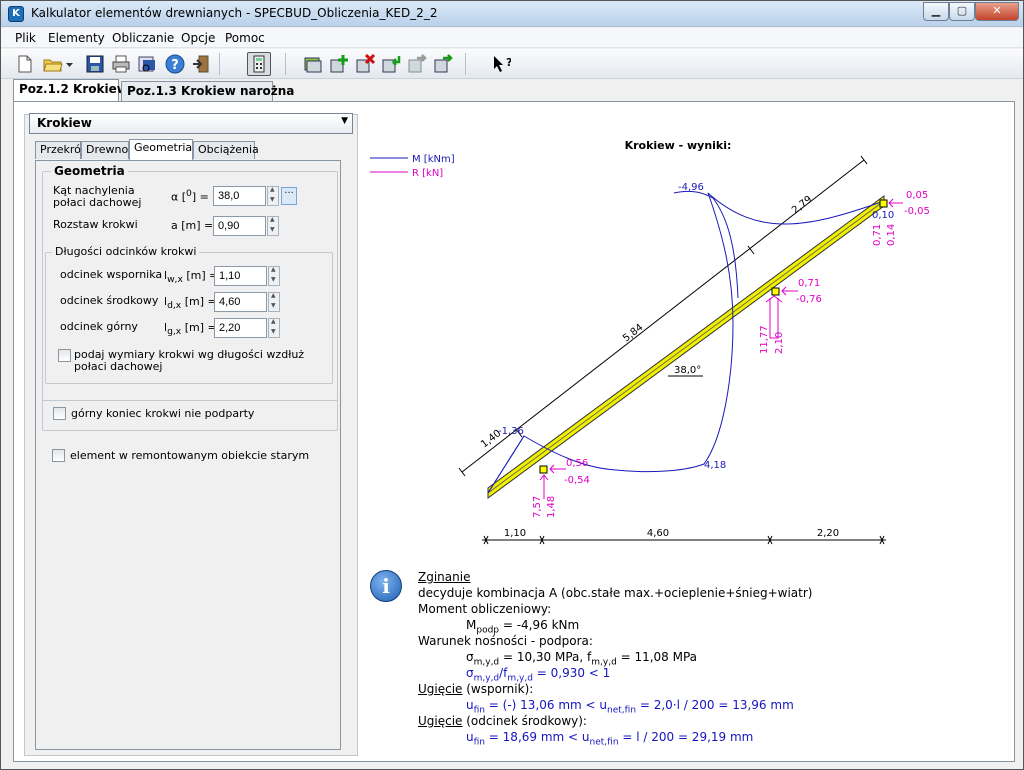 This screenshot has height=770, width=1024. What do you see at coordinates (70, 64) in the screenshot?
I see `dropdown-arrow-icon` at bounding box center [70, 64].